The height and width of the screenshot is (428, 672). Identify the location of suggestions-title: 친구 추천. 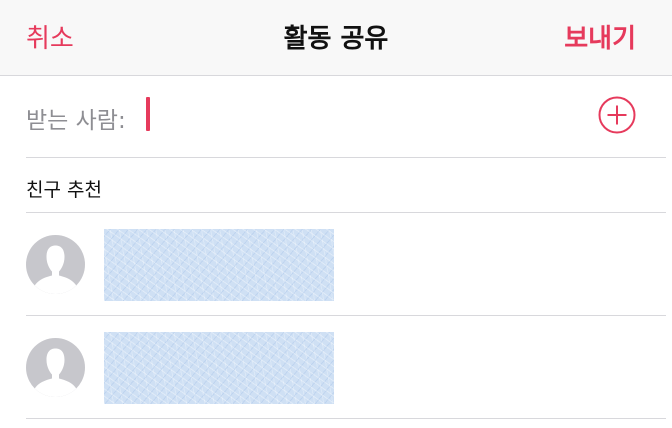
(64, 190).